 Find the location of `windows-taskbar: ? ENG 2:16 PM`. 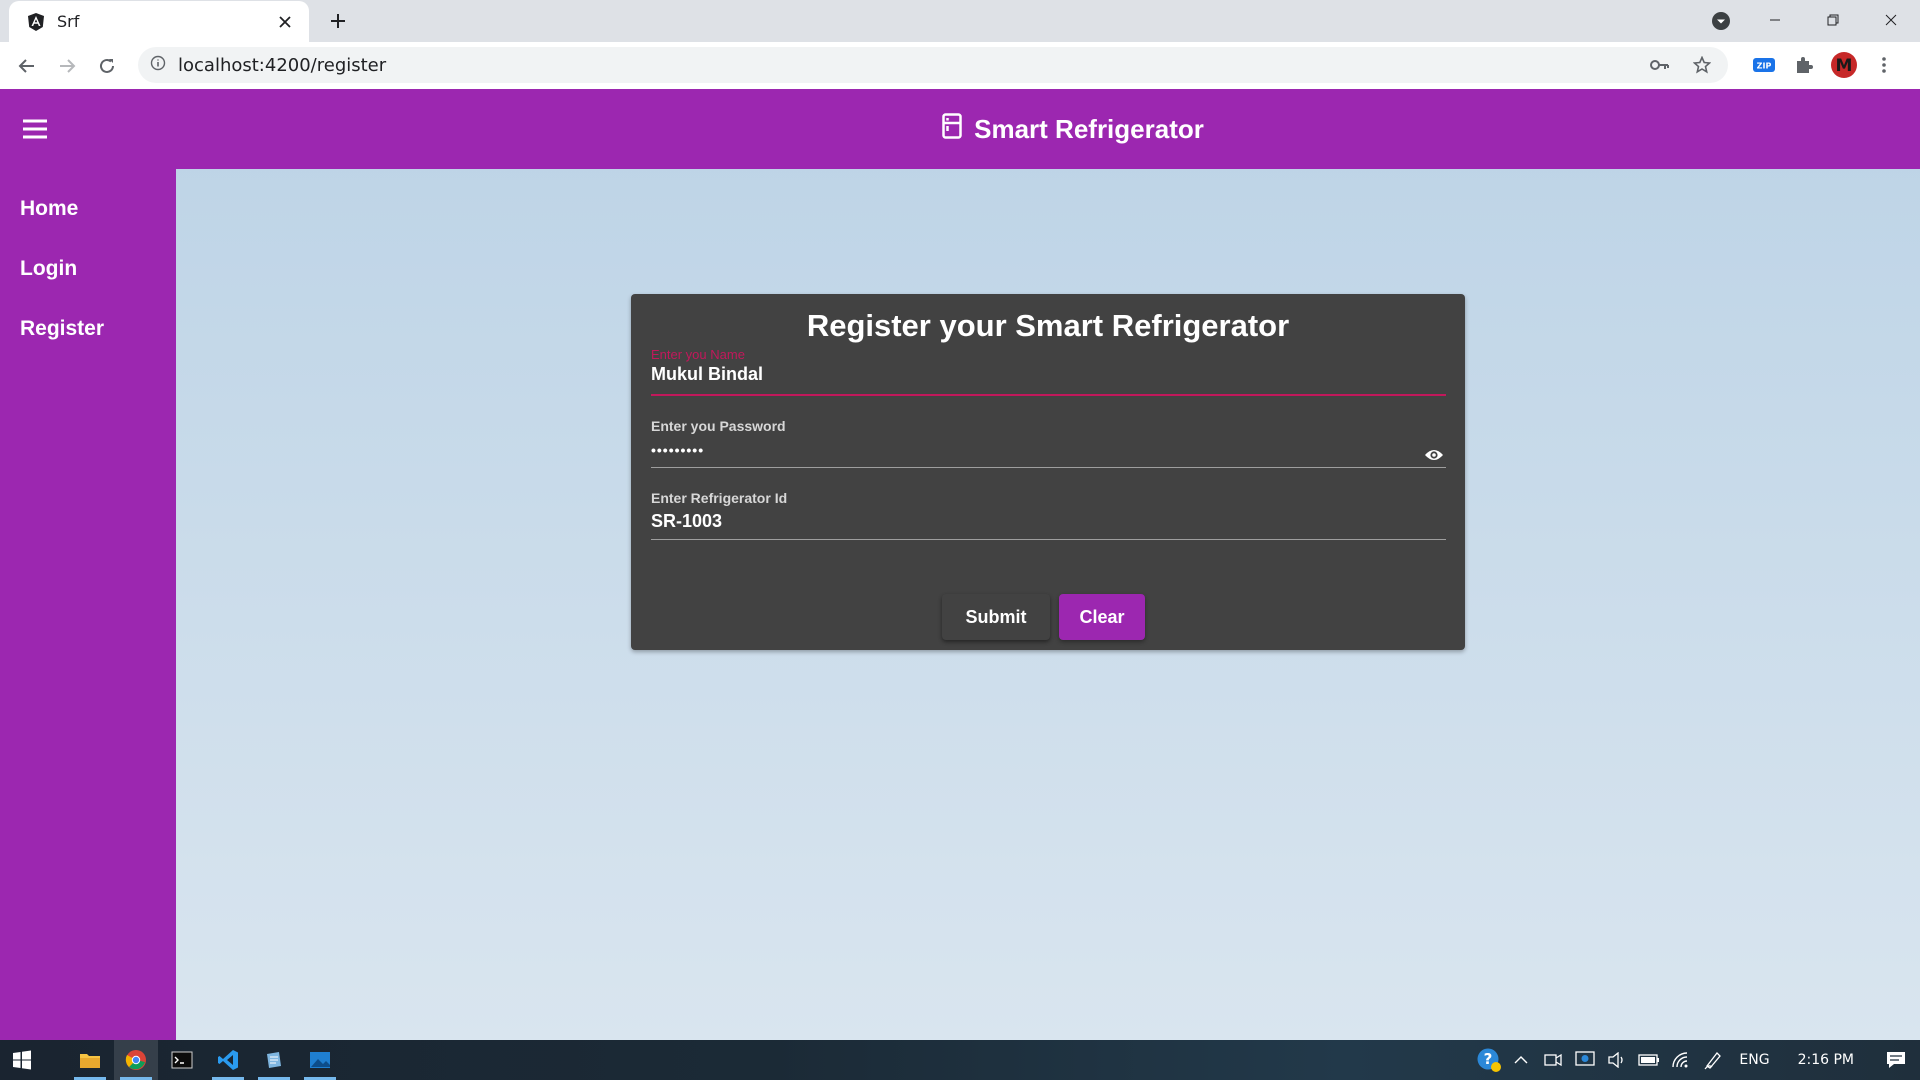

windows-taskbar: ? ENG 2:16 PM is located at coordinates (960, 1060).